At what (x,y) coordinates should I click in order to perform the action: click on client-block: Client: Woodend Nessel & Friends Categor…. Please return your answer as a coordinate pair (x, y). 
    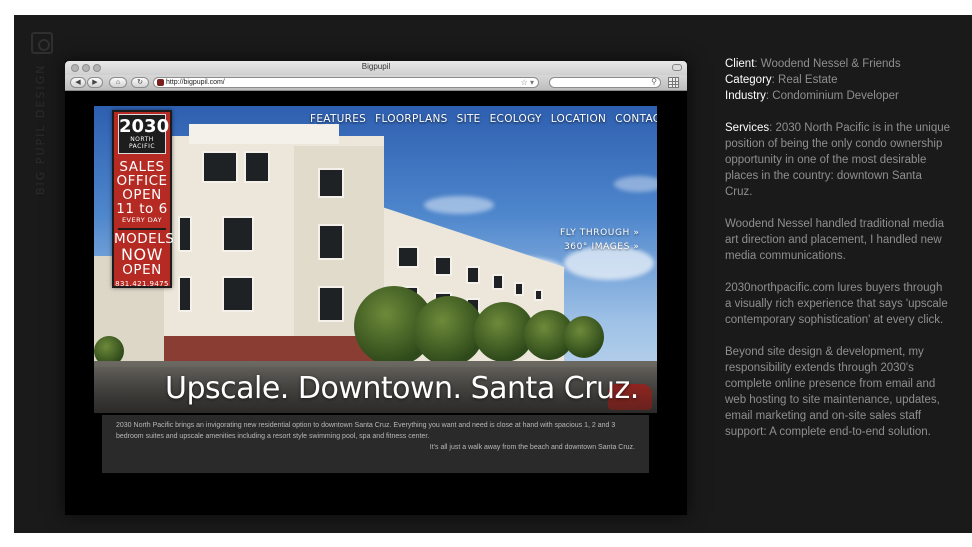
    Looking at the image, I should click on (838, 80).